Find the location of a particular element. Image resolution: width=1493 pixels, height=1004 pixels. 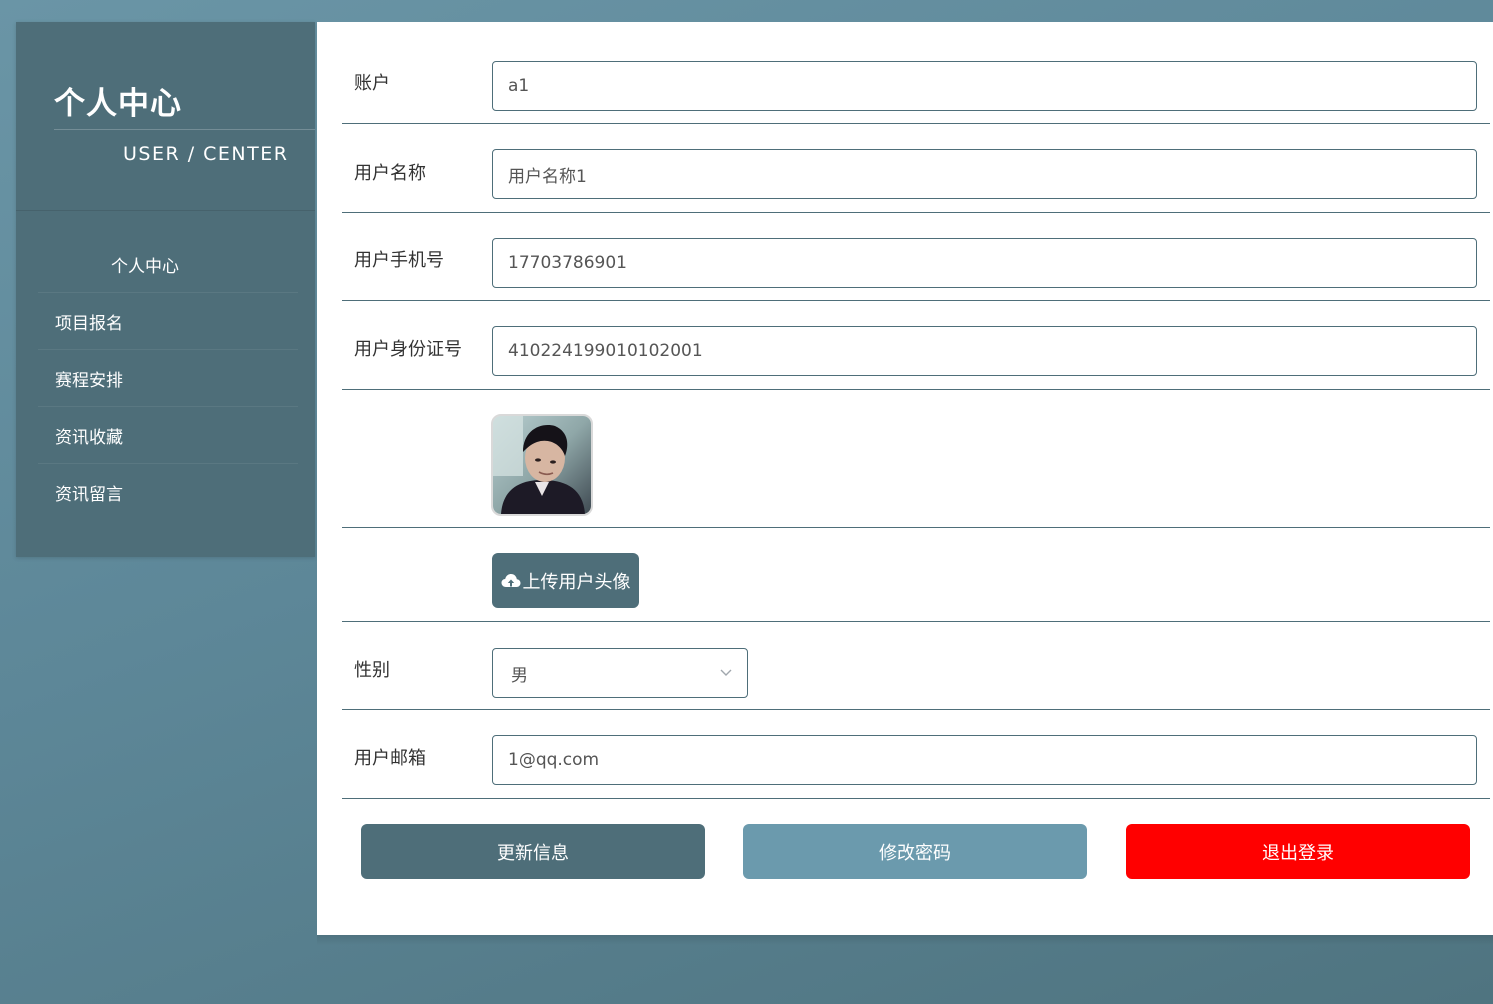

upload-avatar-label: 上传用户头像 is located at coordinates (576, 582).